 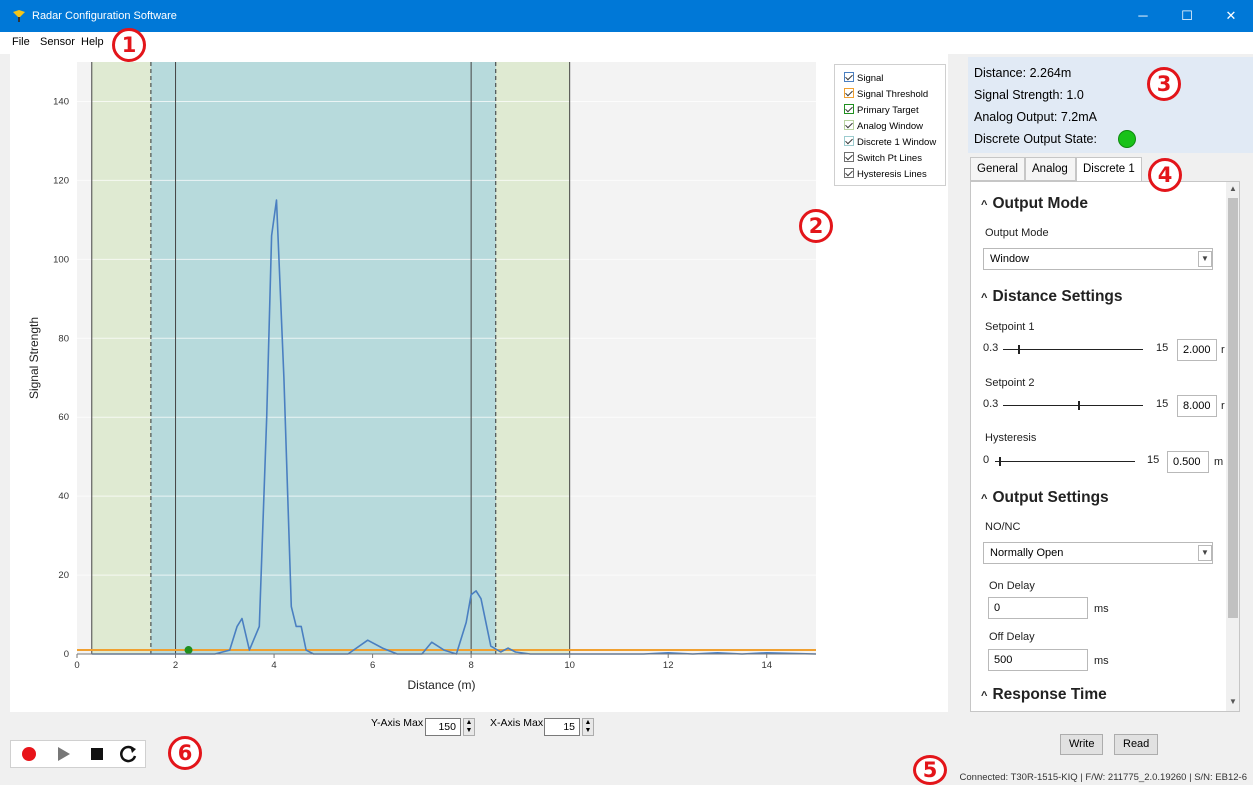 What do you see at coordinates (61, 259) in the screenshot?
I see `y-tick-label: 100` at bounding box center [61, 259].